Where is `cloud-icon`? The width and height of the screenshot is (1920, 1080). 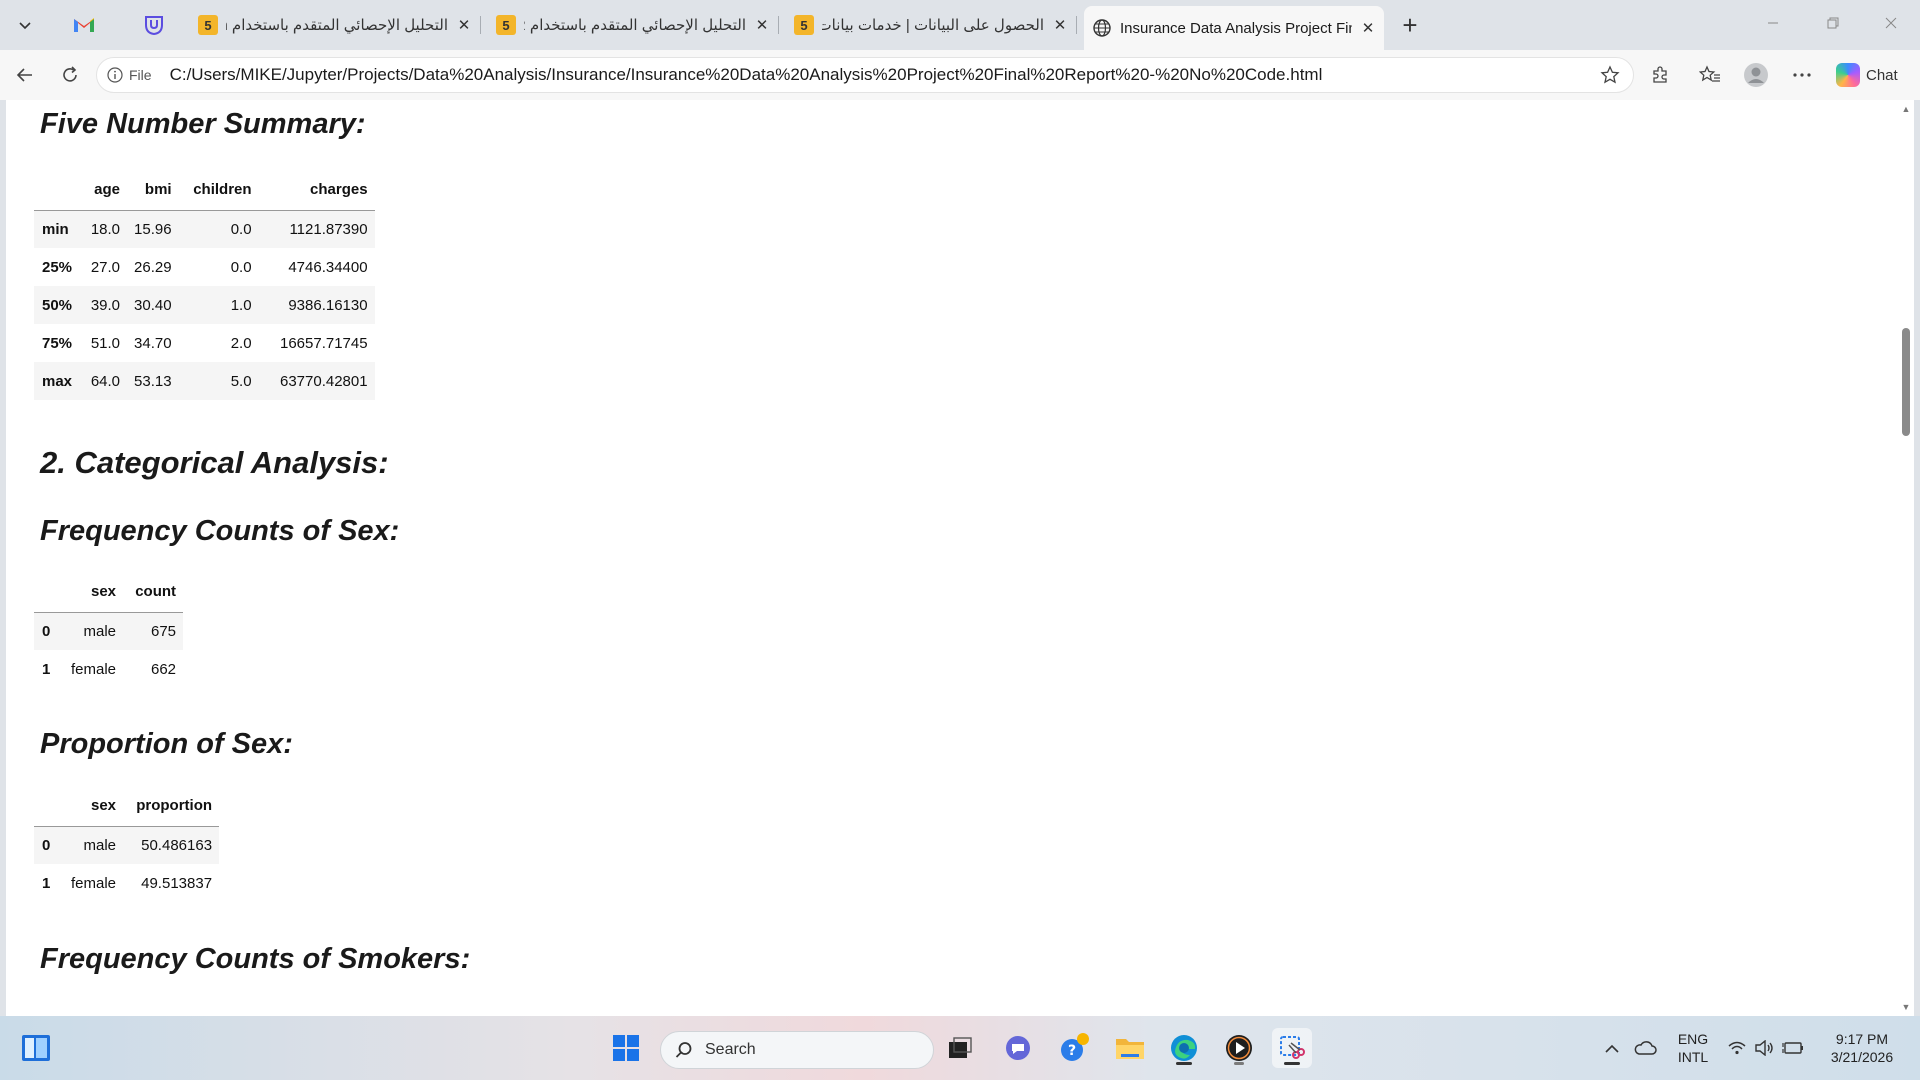 cloud-icon is located at coordinates (1645, 1048).